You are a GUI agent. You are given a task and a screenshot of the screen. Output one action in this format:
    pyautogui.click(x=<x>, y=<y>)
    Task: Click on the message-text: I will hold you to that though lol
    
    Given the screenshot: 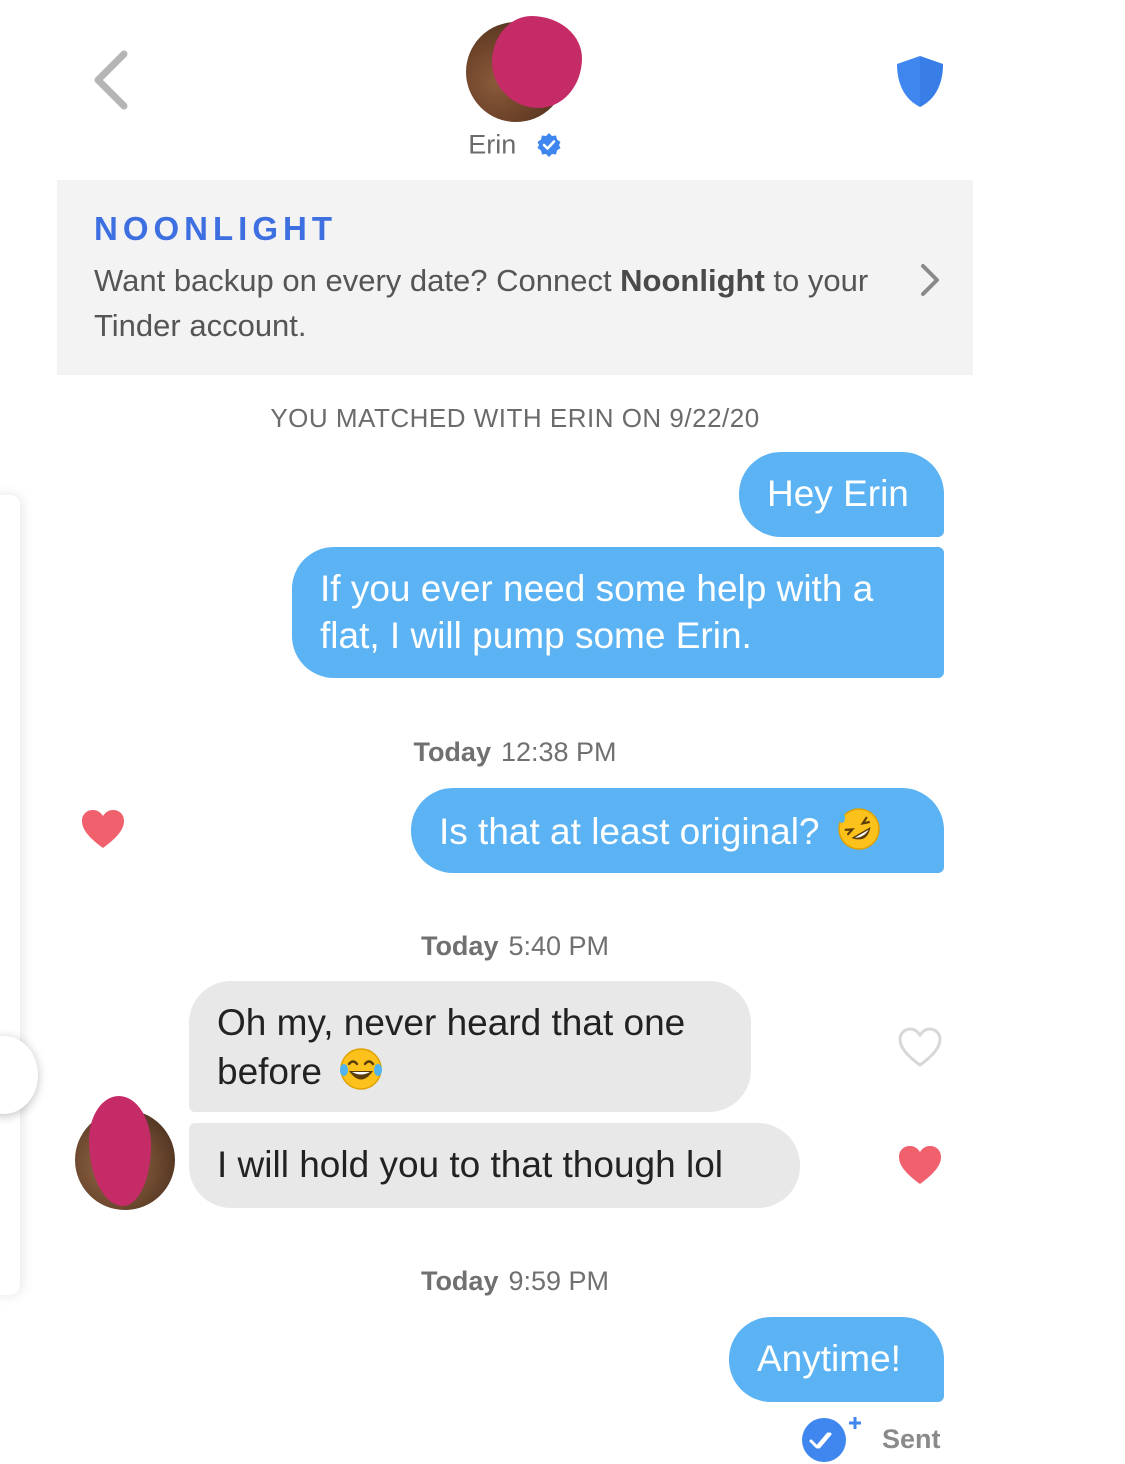 What is the action you would take?
    pyautogui.click(x=470, y=1164)
    